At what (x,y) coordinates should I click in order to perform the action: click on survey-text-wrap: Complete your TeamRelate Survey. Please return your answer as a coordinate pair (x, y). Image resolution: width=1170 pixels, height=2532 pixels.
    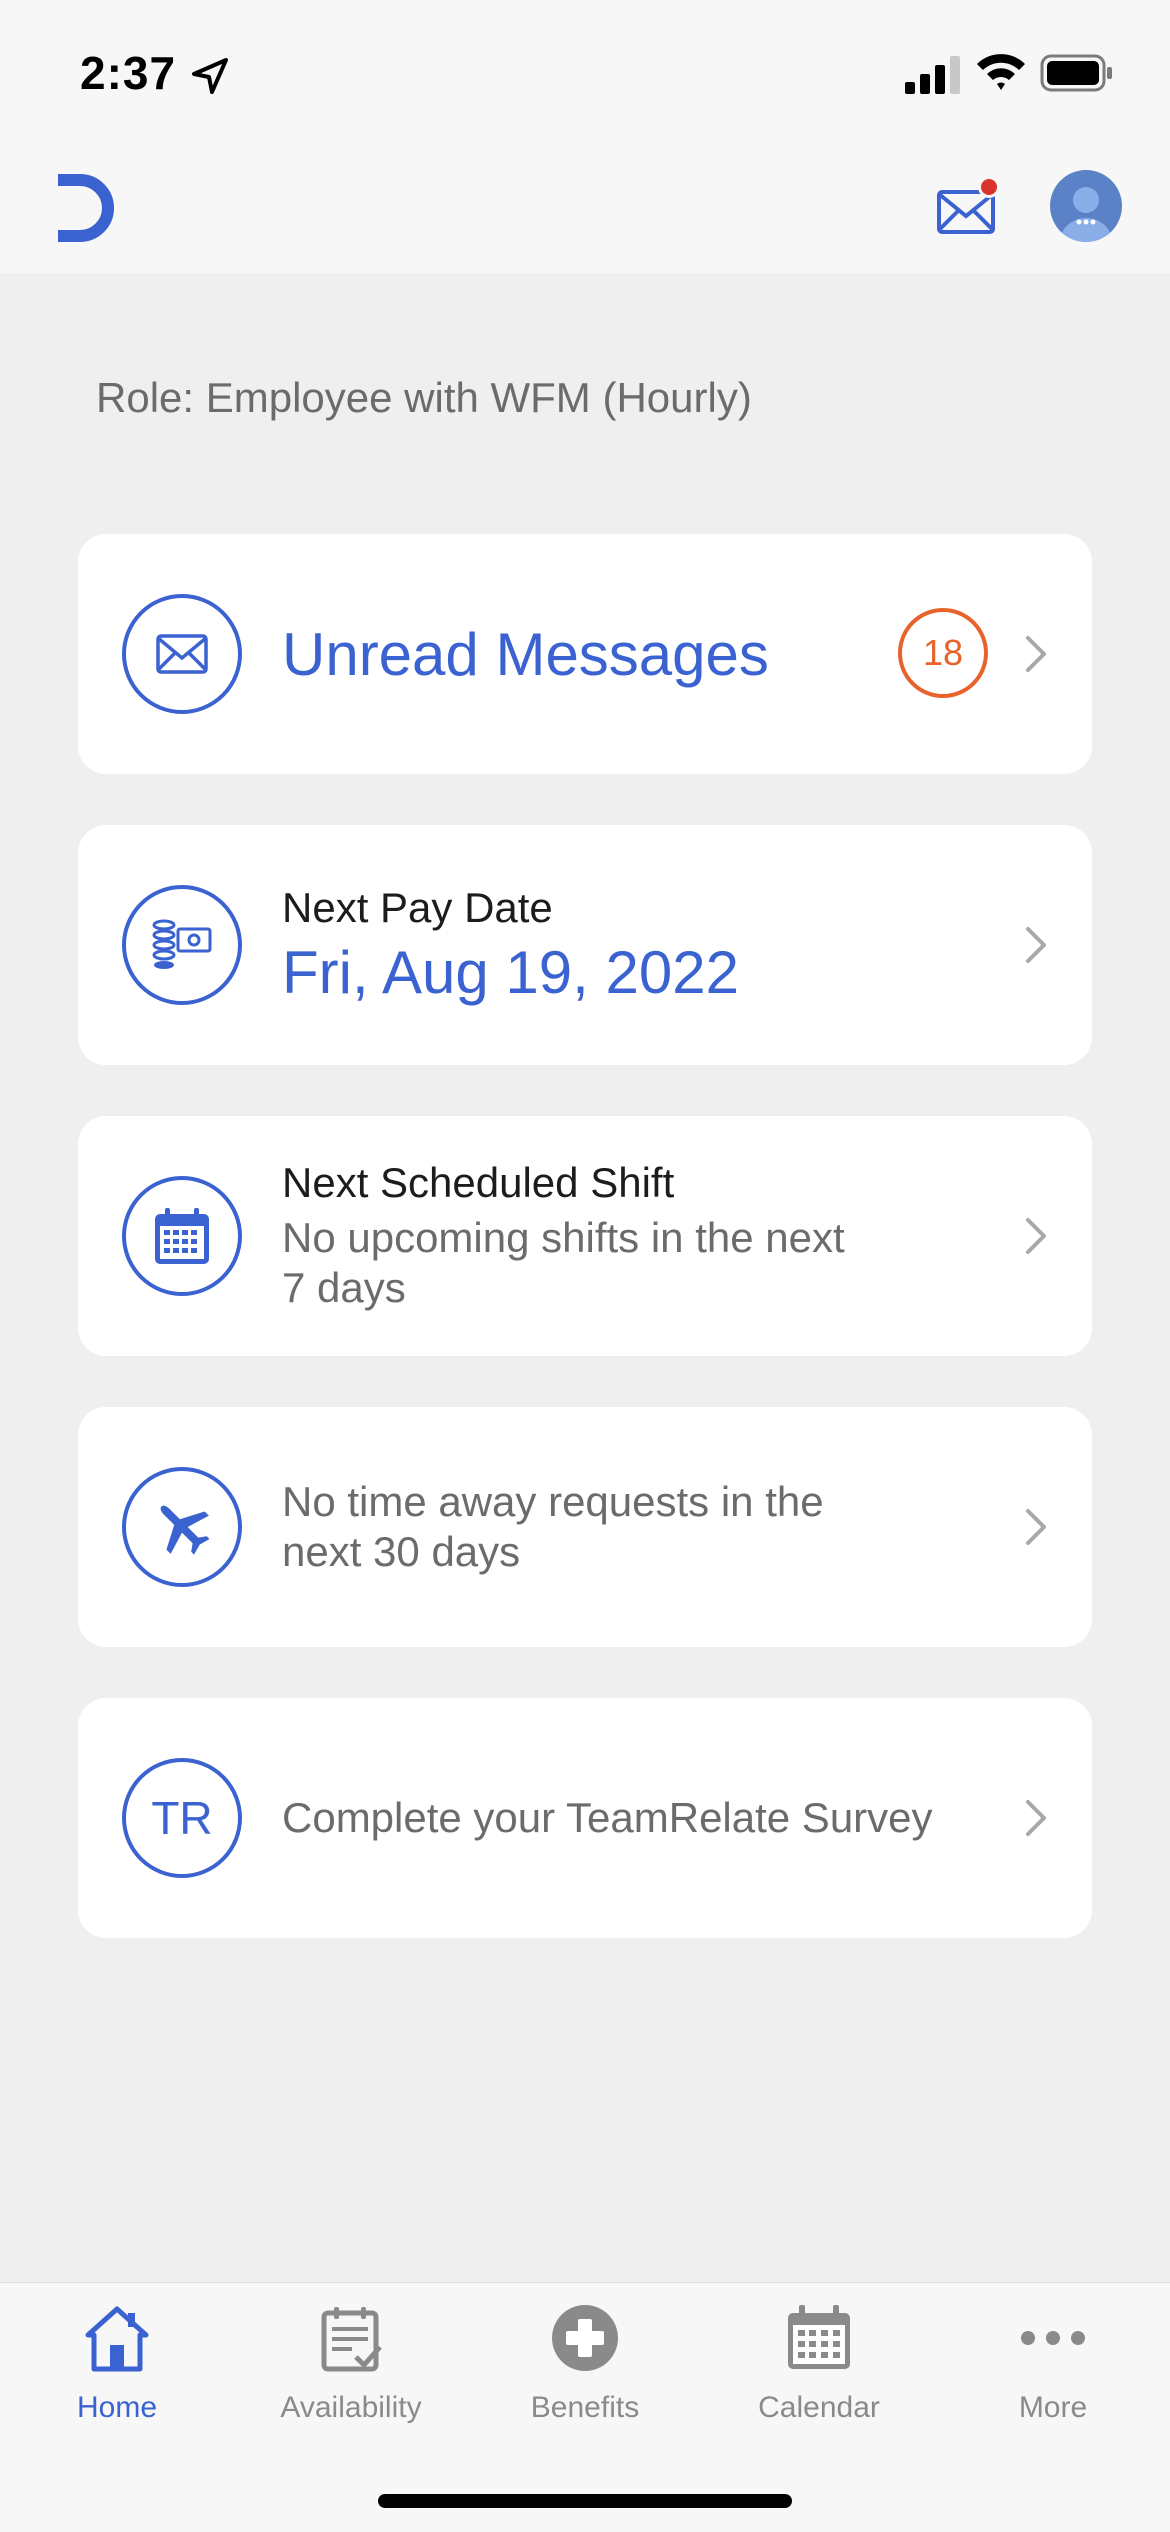
    Looking at the image, I should click on (607, 1818).